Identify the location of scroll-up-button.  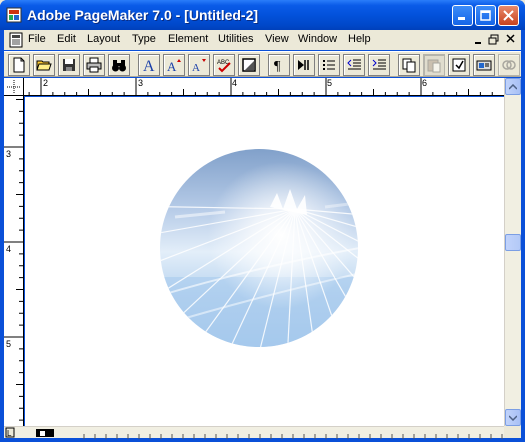
(513, 86).